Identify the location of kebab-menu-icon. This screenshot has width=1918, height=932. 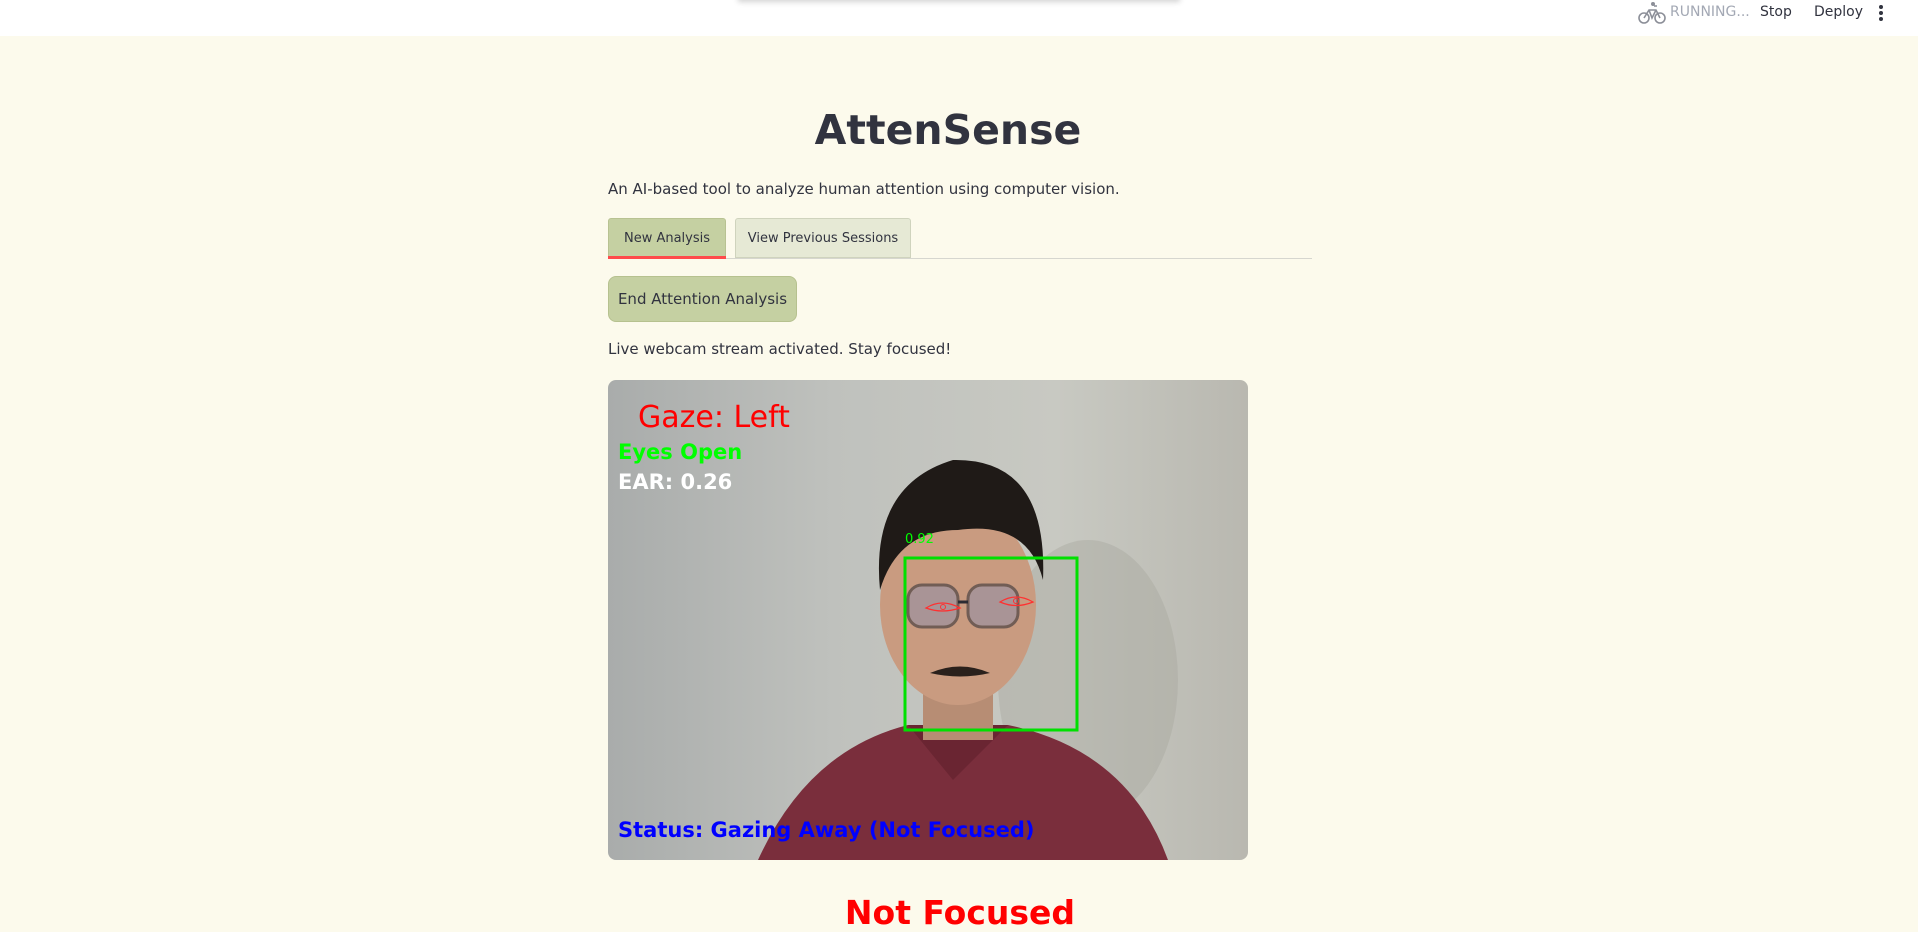
(1881, 13).